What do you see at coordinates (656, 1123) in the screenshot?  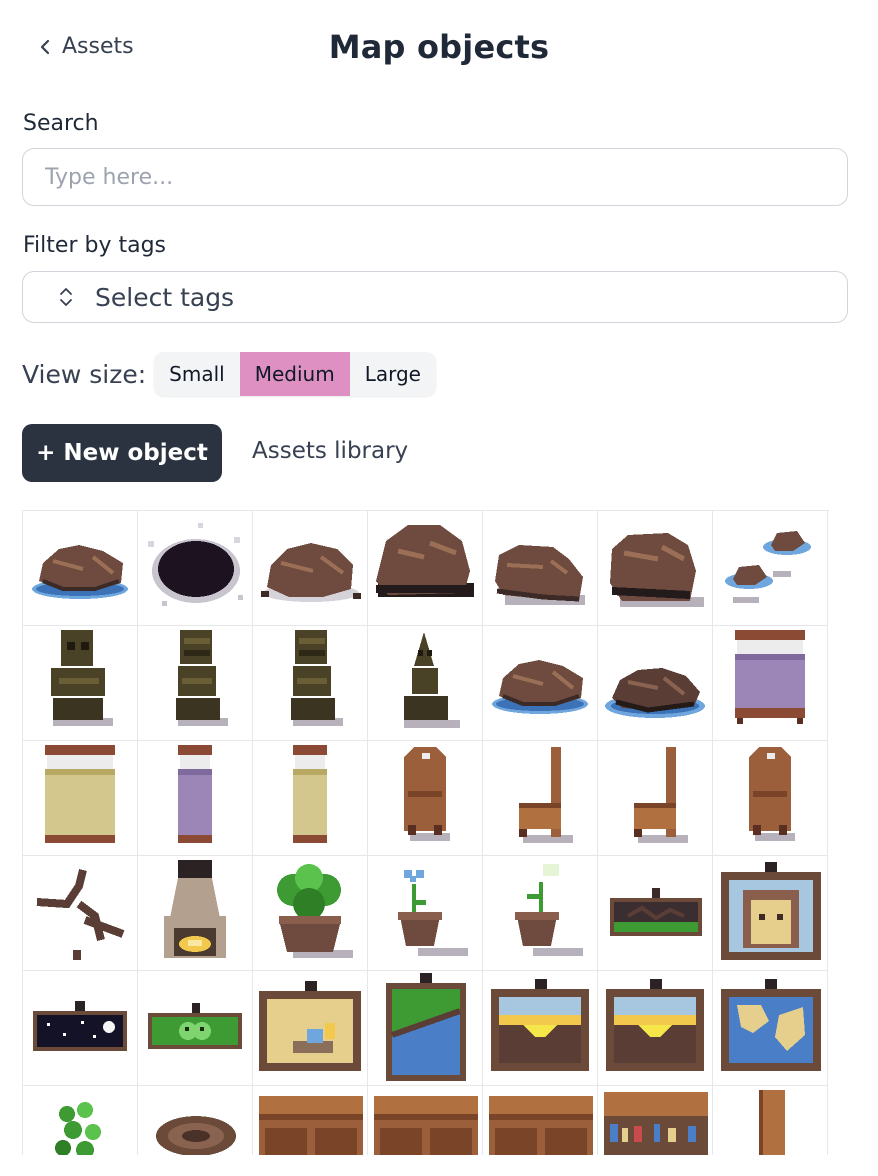 I see `bookshelf-icon` at bounding box center [656, 1123].